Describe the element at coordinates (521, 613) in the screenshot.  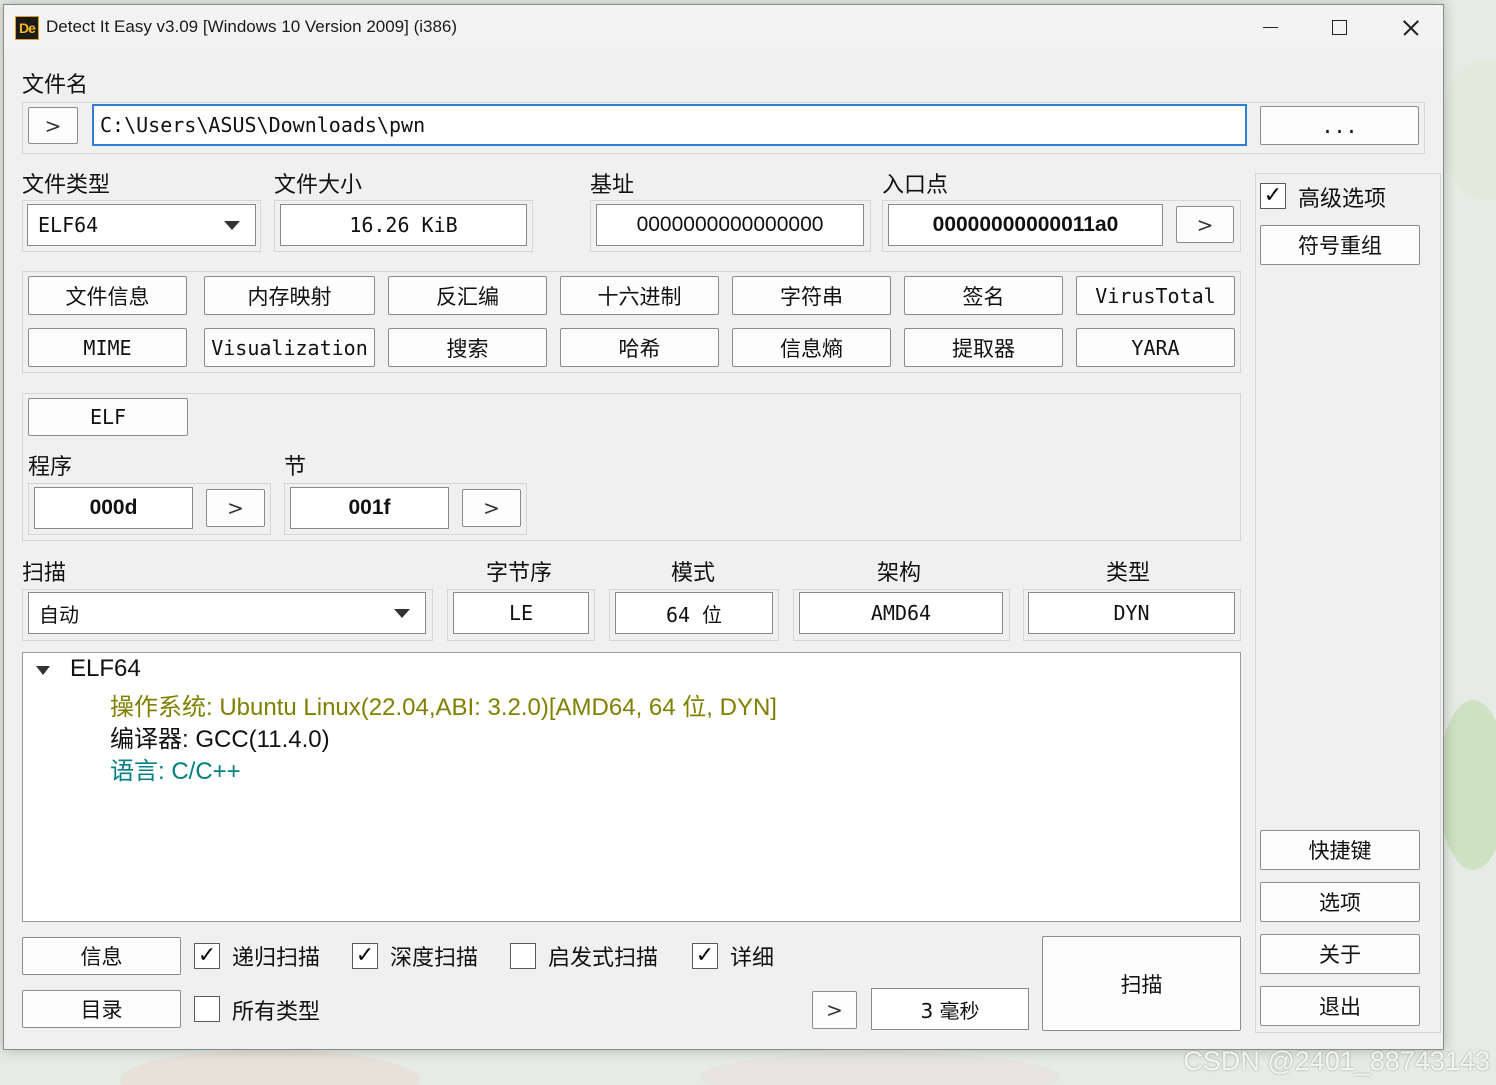
I see `endian-field: LE` at that location.